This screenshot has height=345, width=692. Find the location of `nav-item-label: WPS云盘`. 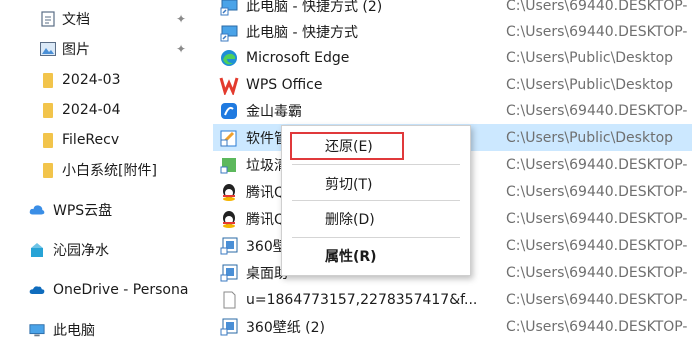

nav-item-label: WPS云盘 is located at coordinates (83, 211).